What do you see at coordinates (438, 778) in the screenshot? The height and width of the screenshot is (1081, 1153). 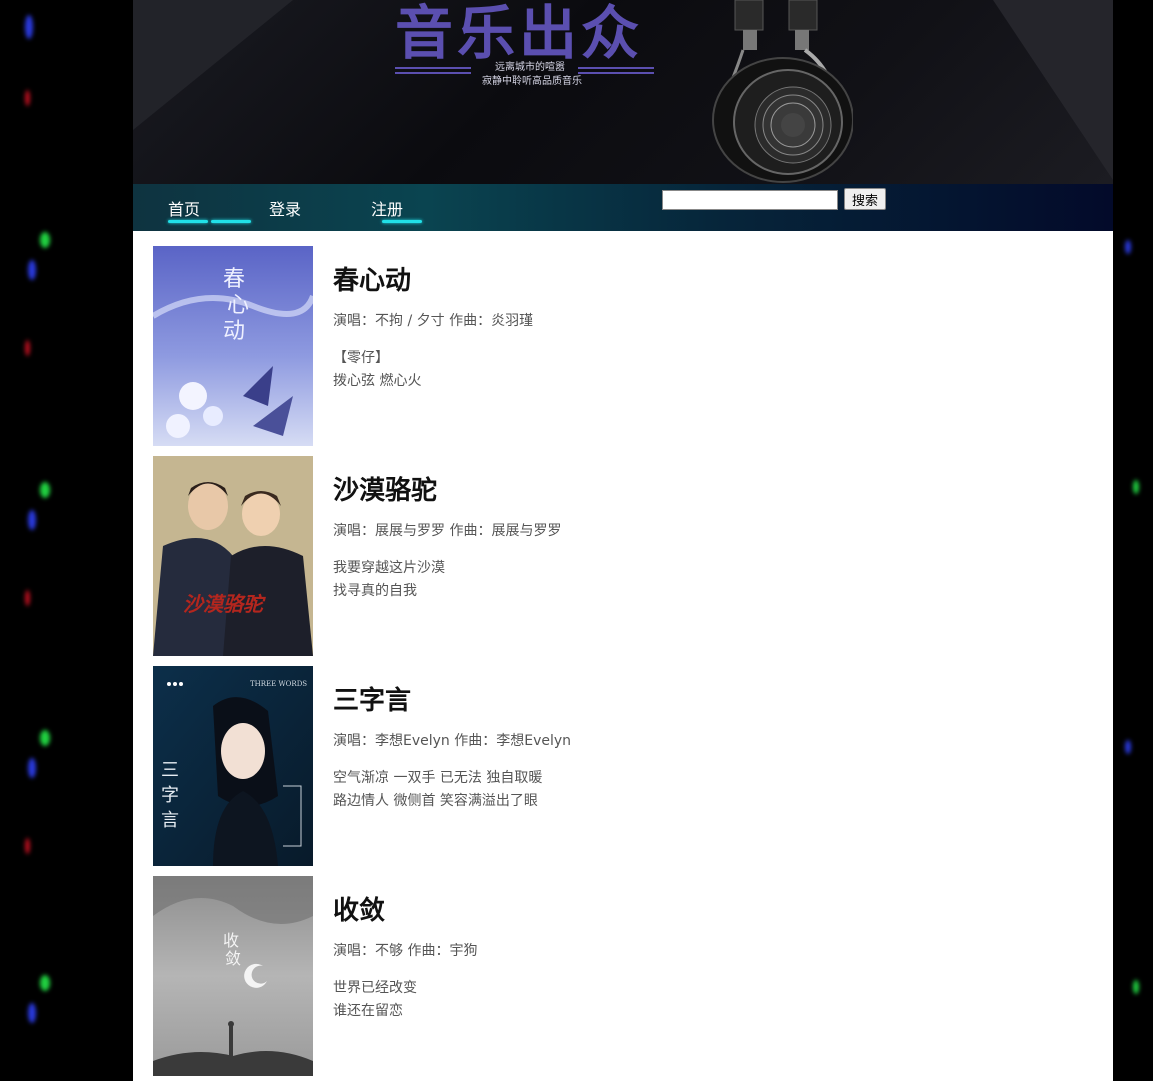 I see `song-lyric: 空气渐凉 一双手 已无法 独自取暖` at bounding box center [438, 778].